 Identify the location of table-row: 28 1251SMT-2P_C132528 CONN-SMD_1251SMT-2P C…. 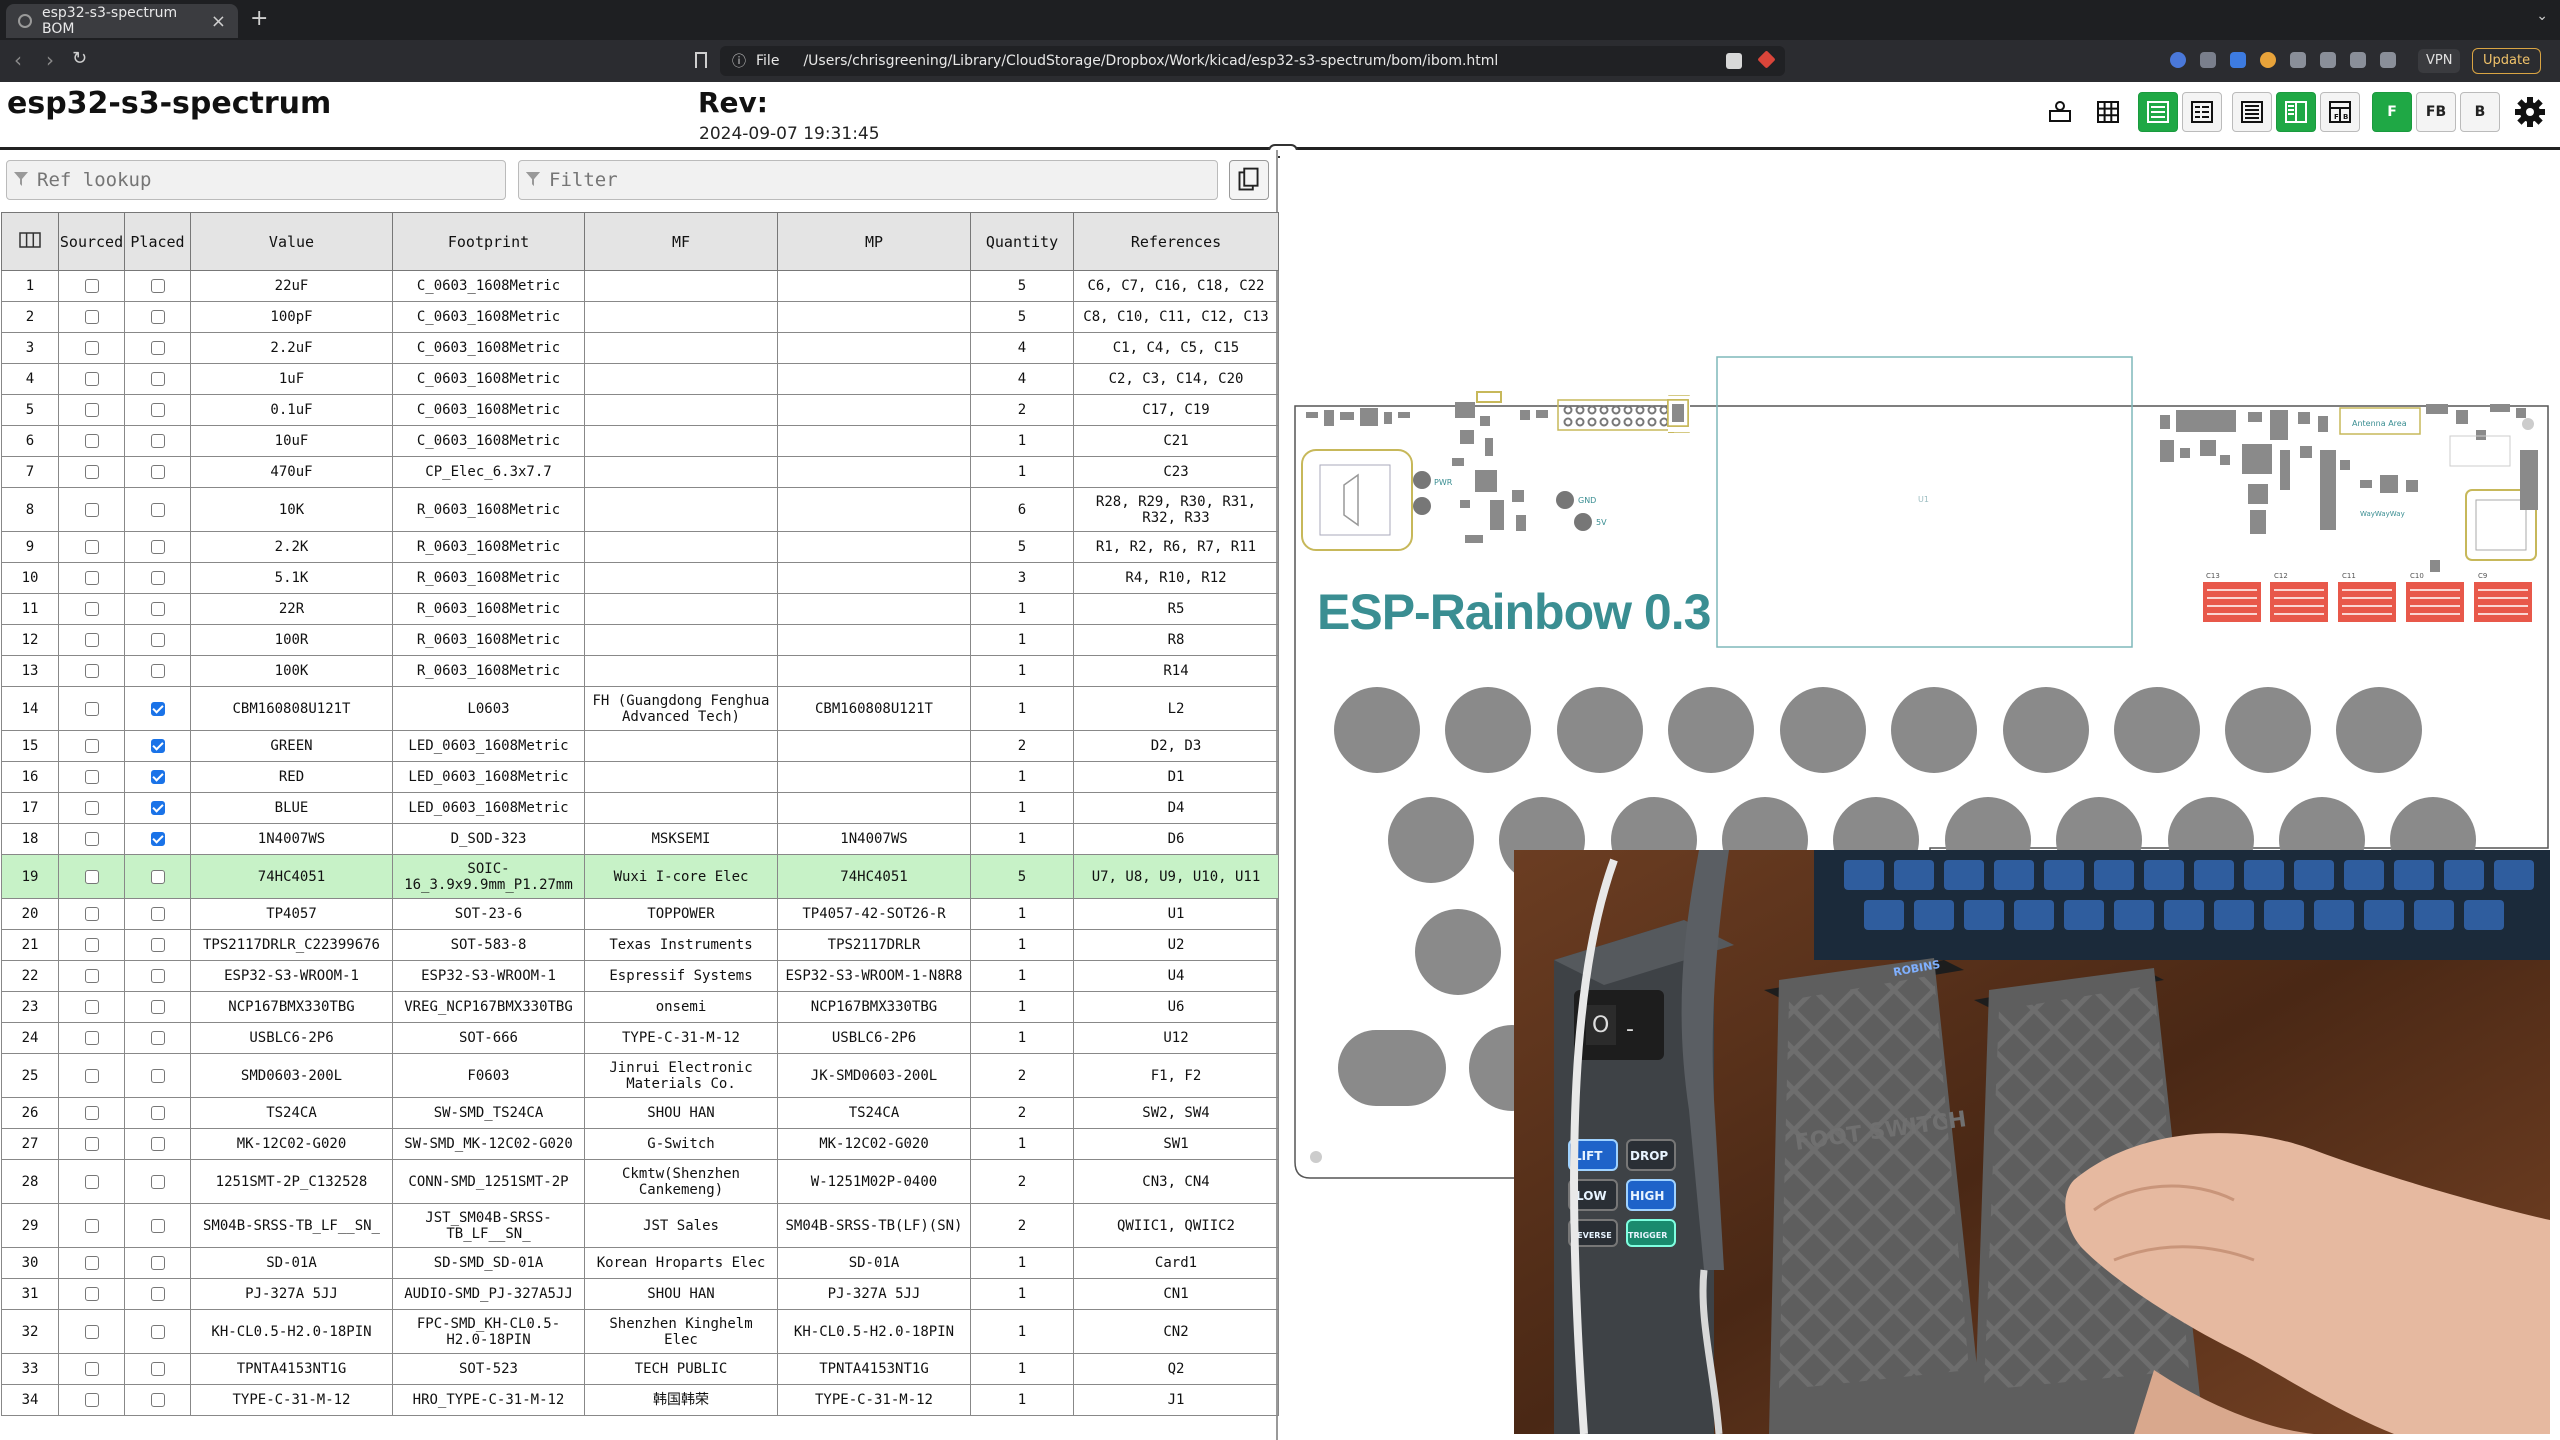
(640, 1181).